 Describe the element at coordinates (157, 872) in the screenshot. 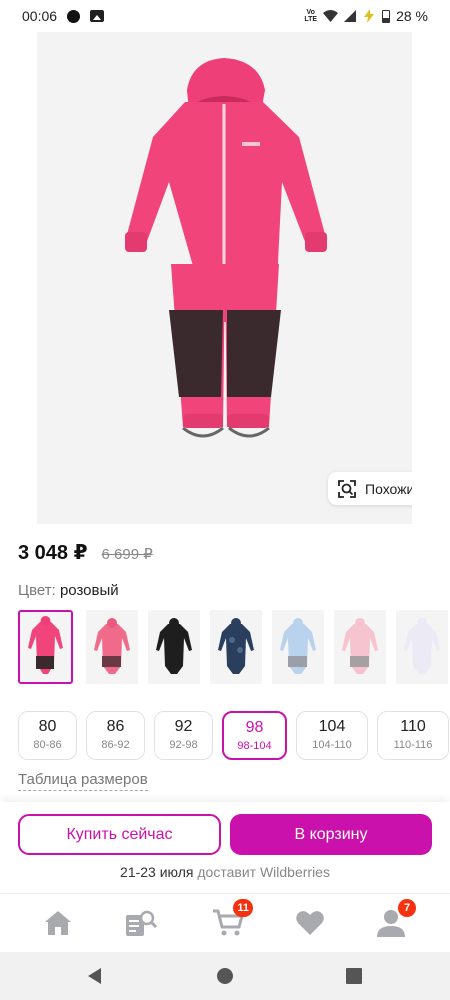

I see `delivery-dates: 21-23 июля` at that location.